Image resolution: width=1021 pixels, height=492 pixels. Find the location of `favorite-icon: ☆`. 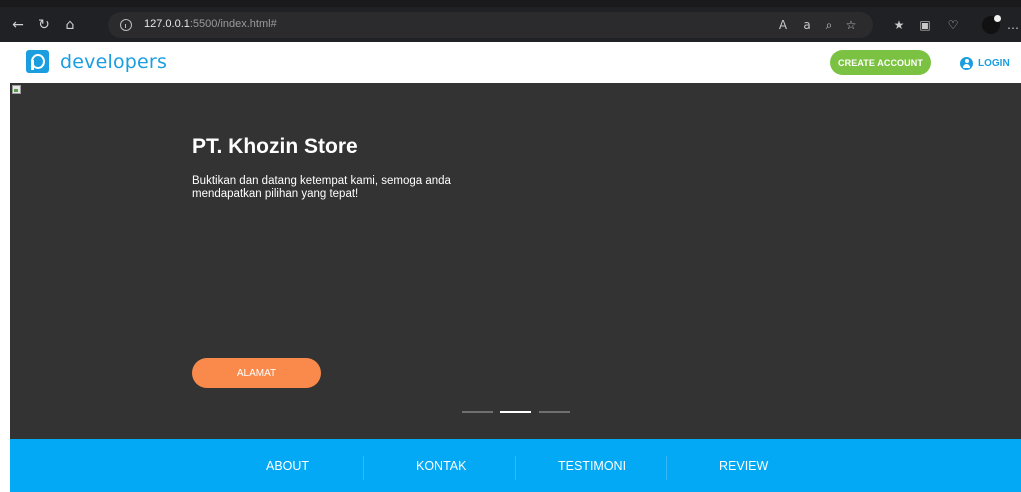

favorite-icon: ☆ is located at coordinates (851, 25).